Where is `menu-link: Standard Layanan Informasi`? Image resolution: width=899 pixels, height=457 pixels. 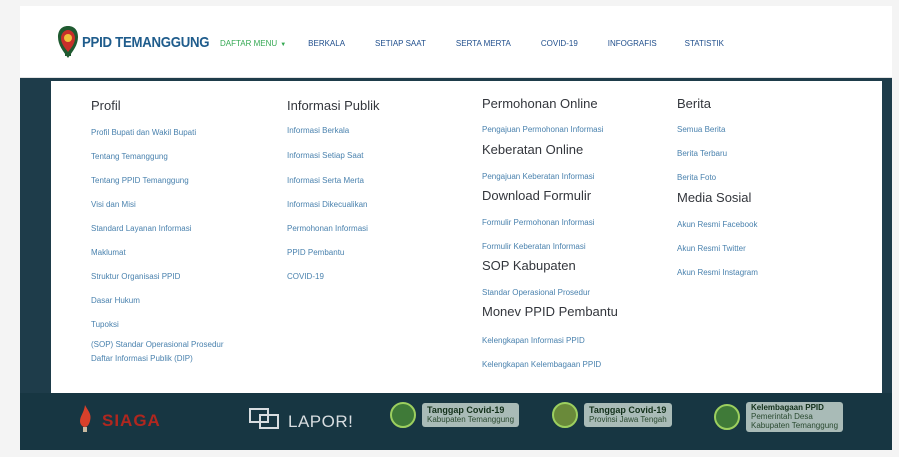 menu-link: Standard Layanan Informasi is located at coordinates (141, 228).